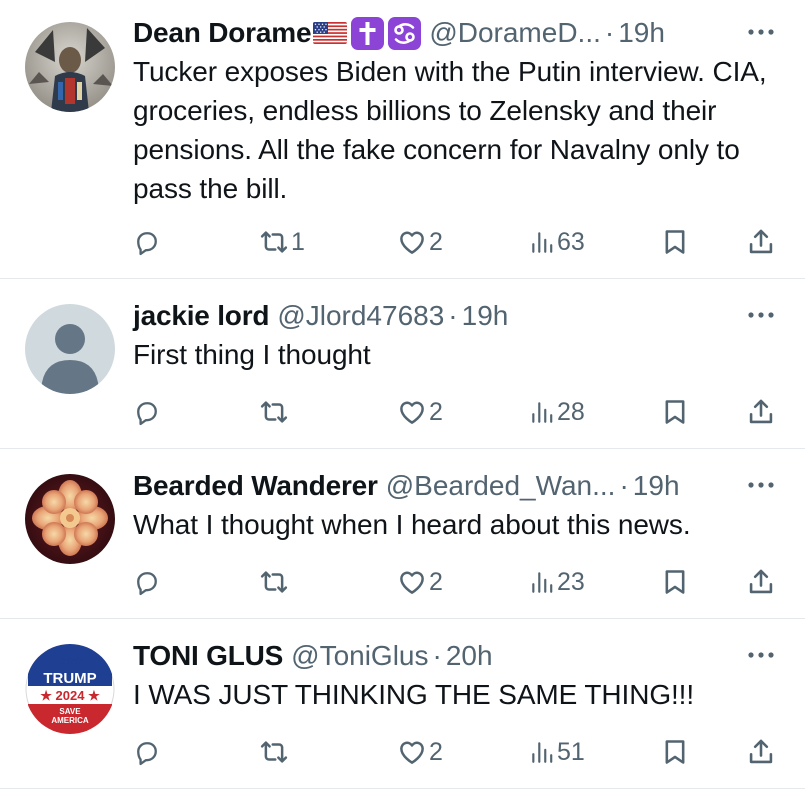  I want to click on svg-text: TRUMP, so click(69, 678).